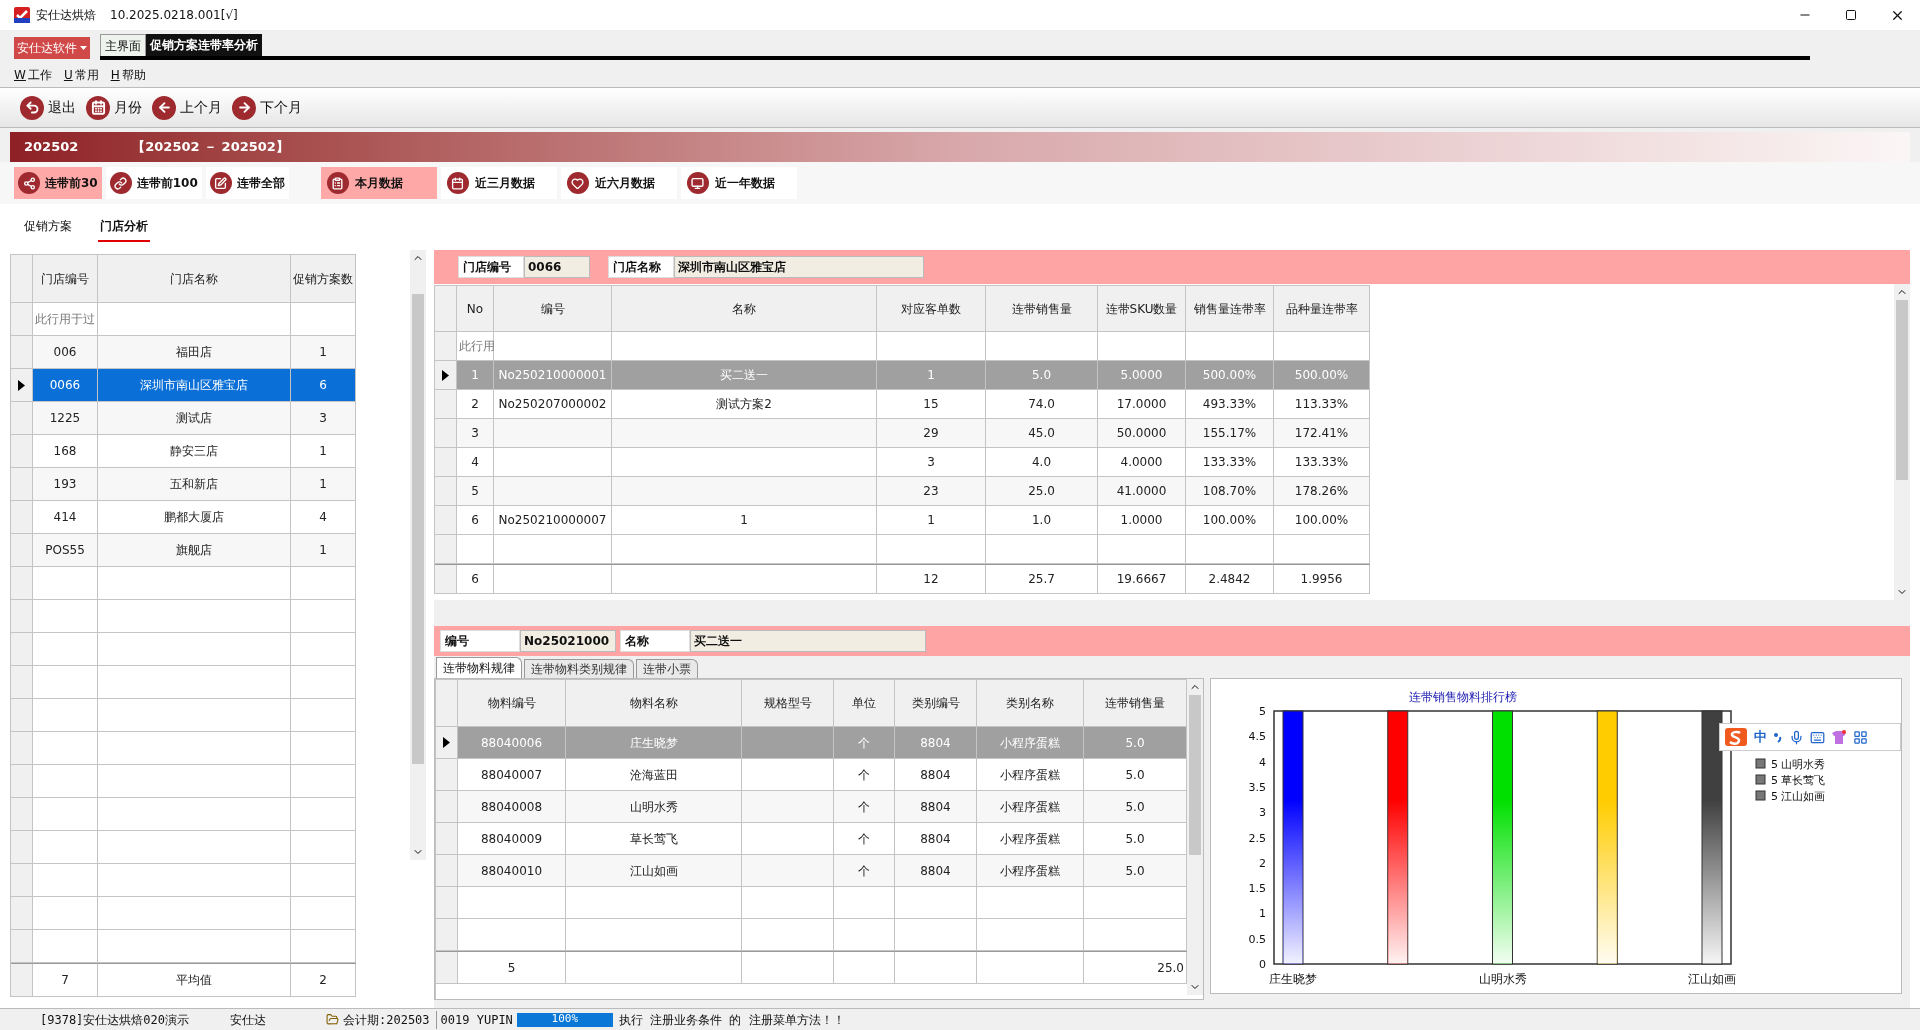  What do you see at coordinates (579, 668) in the screenshot?
I see `detail-tab: 连带物料类别规律` at bounding box center [579, 668].